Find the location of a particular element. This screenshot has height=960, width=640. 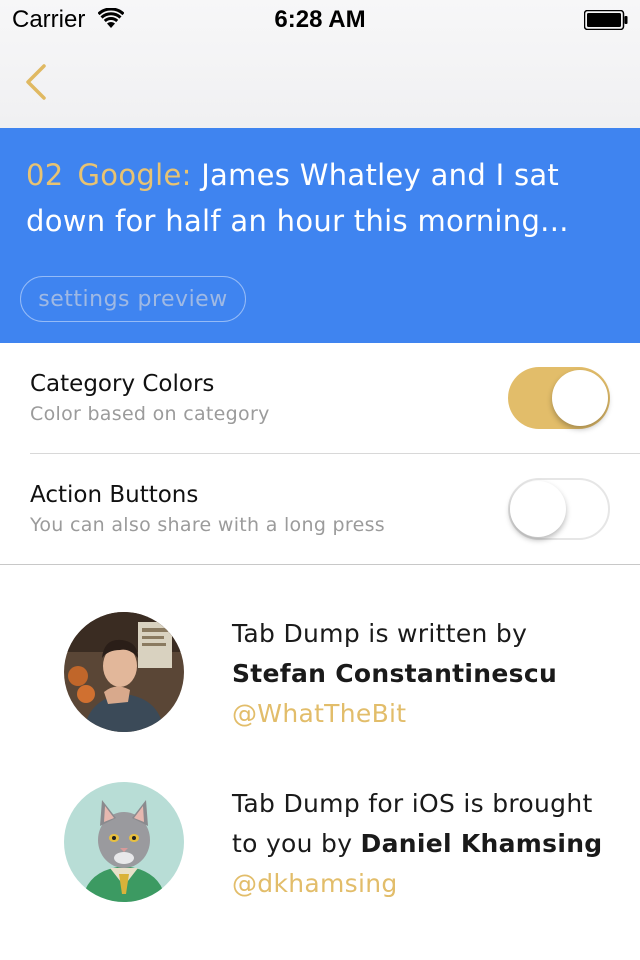

divider is located at coordinates (320, 564).